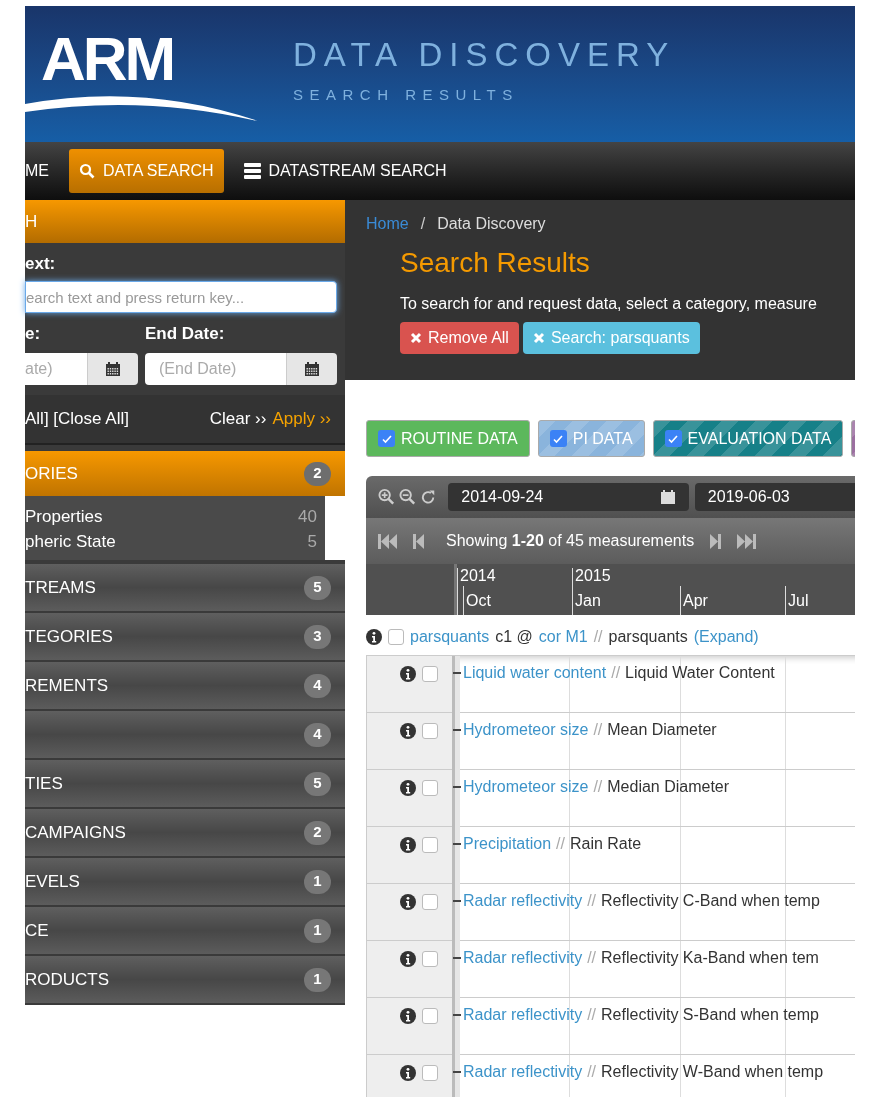  Describe the element at coordinates (87, 171) in the screenshot. I see `search-icon` at that location.